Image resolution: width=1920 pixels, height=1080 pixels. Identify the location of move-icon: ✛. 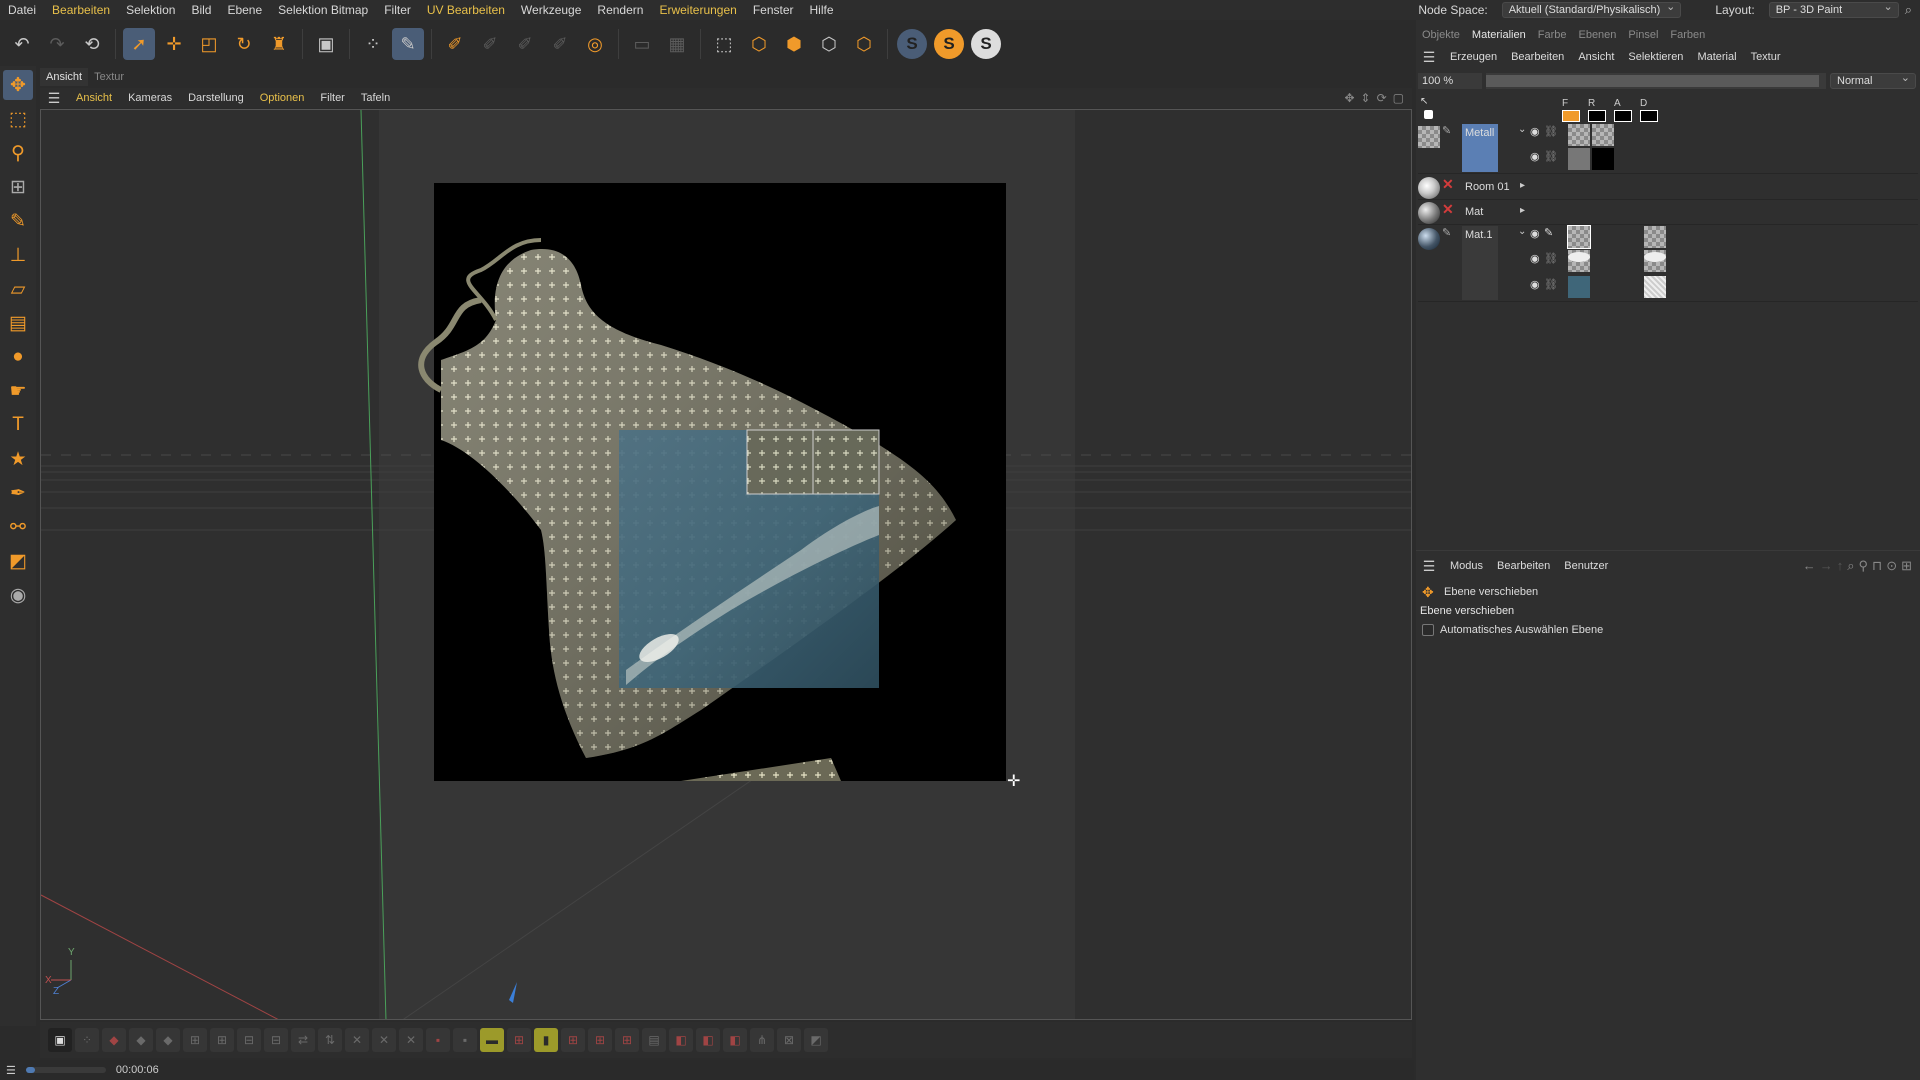
(174, 44).